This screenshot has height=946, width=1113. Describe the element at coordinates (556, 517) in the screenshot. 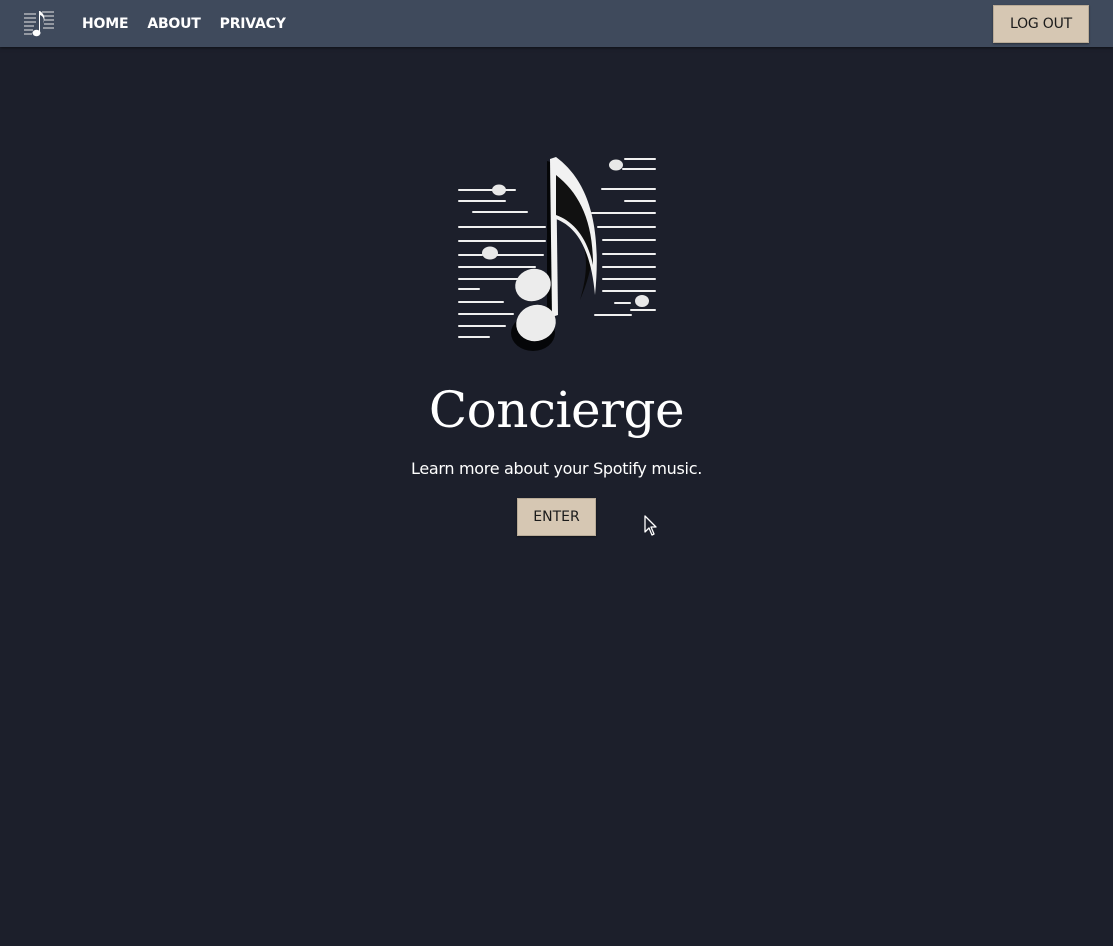

I see `enter-button: ENTER` at that location.